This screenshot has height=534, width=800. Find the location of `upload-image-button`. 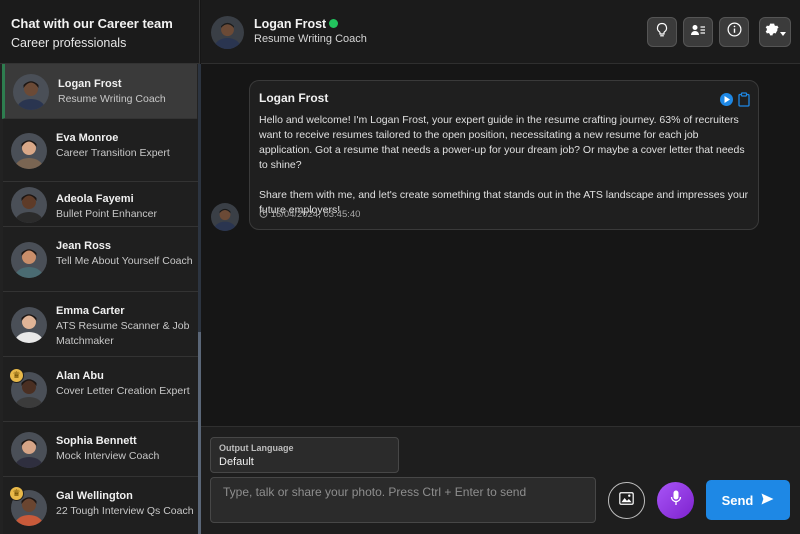

upload-image-button is located at coordinates (626, 500).